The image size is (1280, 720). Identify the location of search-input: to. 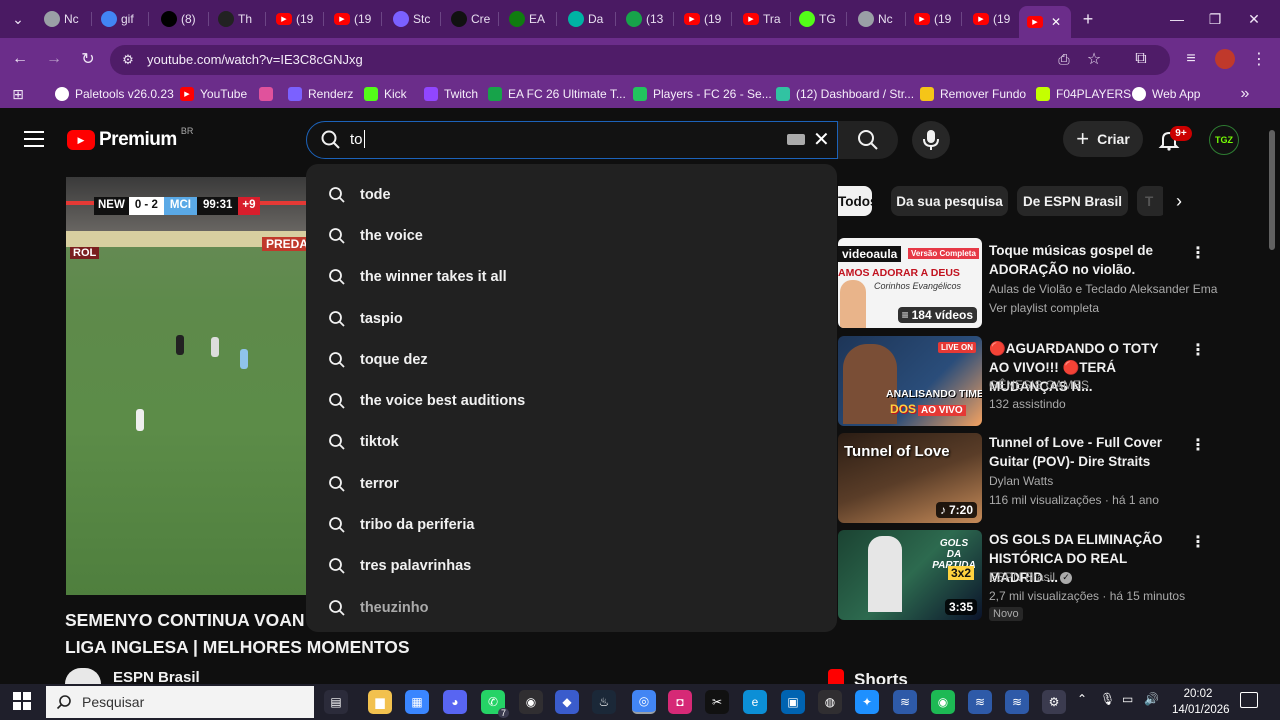
(356, 139).